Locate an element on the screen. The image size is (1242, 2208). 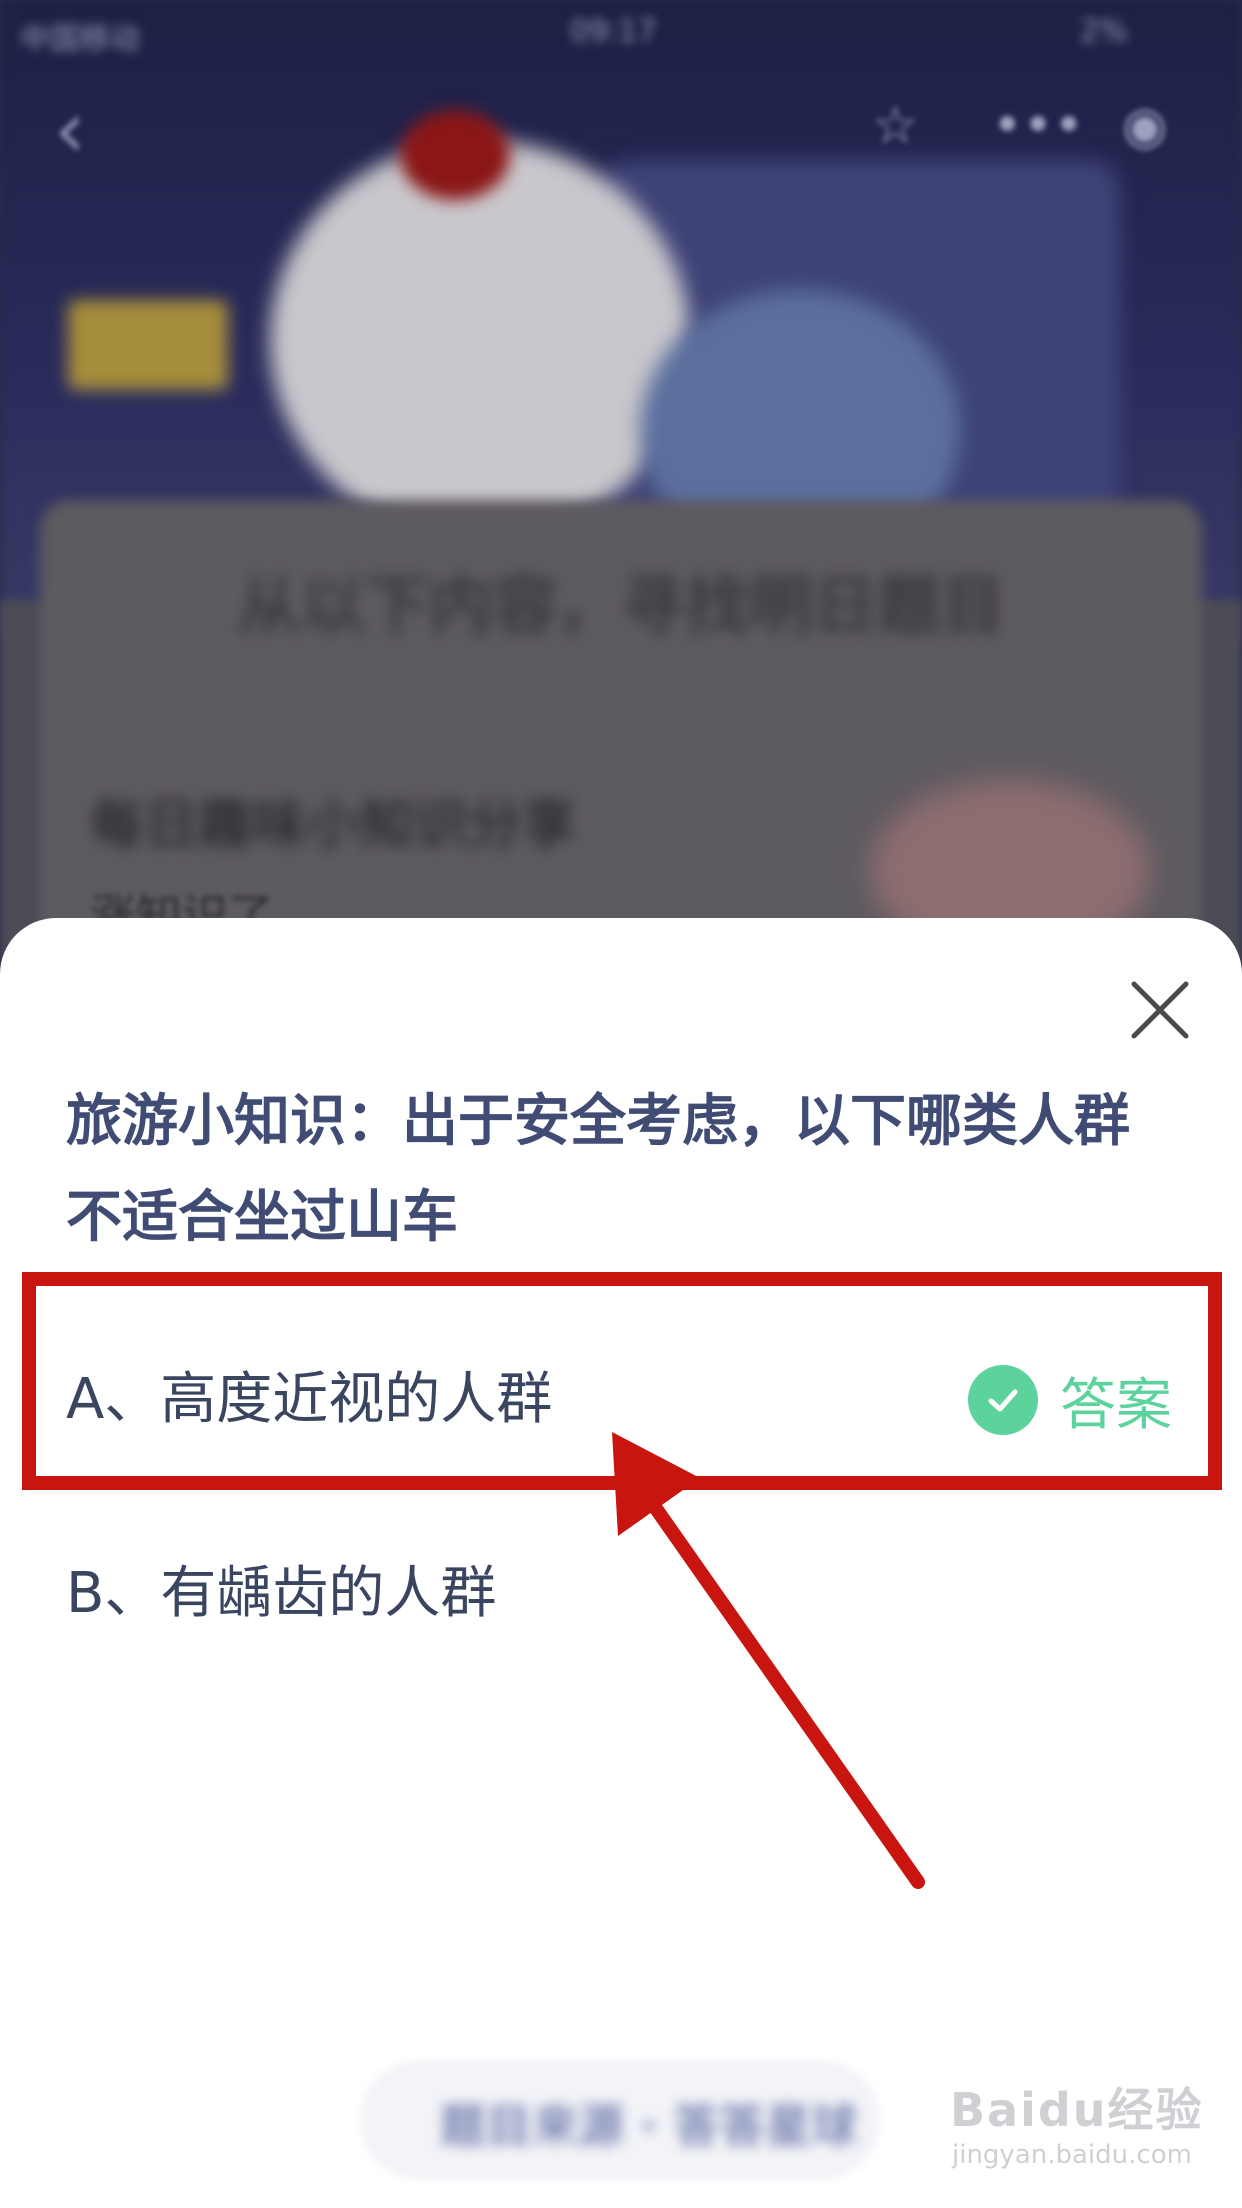
chick-comb is located at coordinates (455, 155).